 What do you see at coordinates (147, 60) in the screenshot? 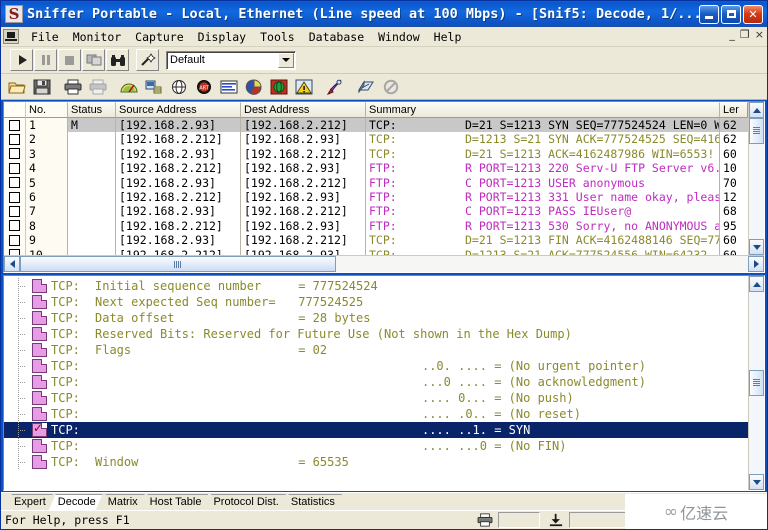
I see `capture-filter-button` at bounding box center [147, 60].